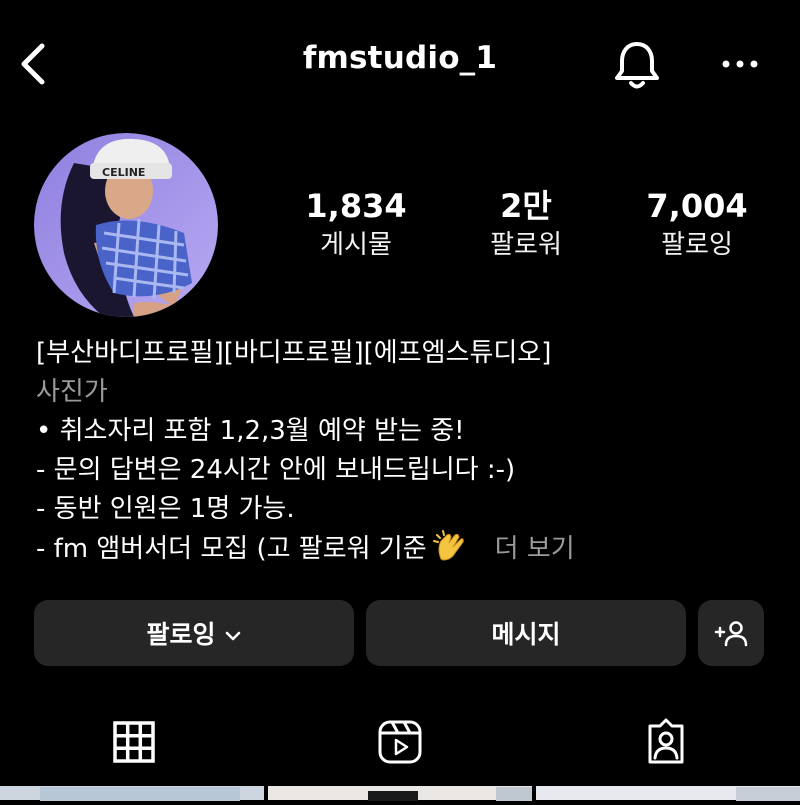 This screenshot has height=805, width=800. I want to click on following-count: 7,004 팔로잉, so click(697, 224).